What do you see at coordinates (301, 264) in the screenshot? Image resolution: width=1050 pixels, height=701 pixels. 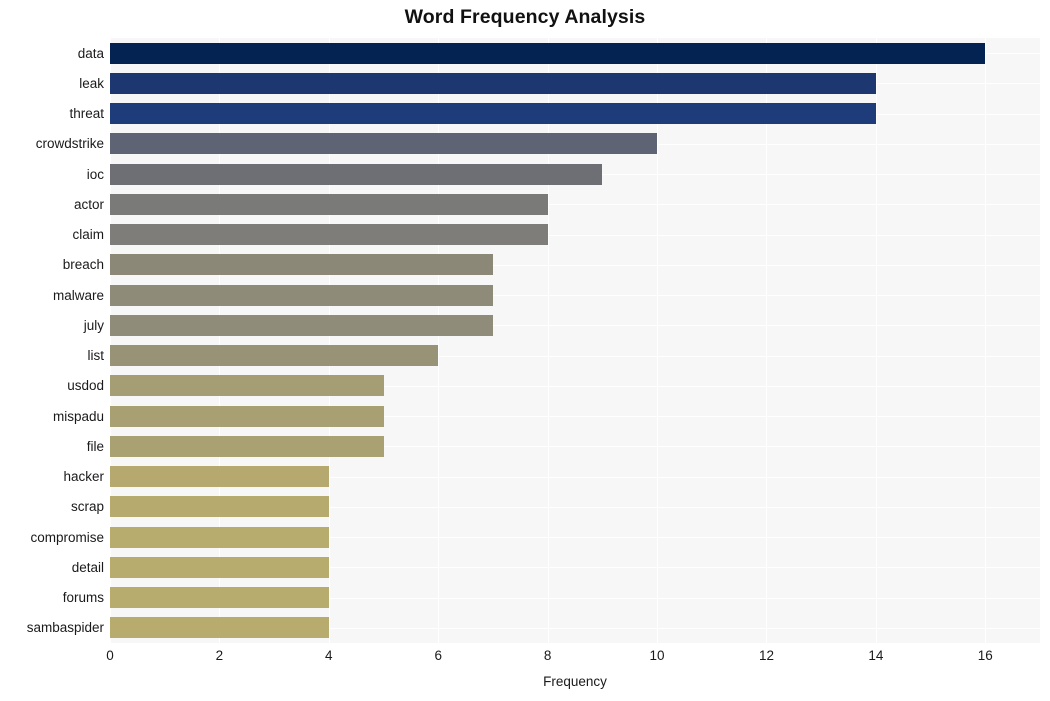 I see `bar-breach` at bounding box center [301, 264].